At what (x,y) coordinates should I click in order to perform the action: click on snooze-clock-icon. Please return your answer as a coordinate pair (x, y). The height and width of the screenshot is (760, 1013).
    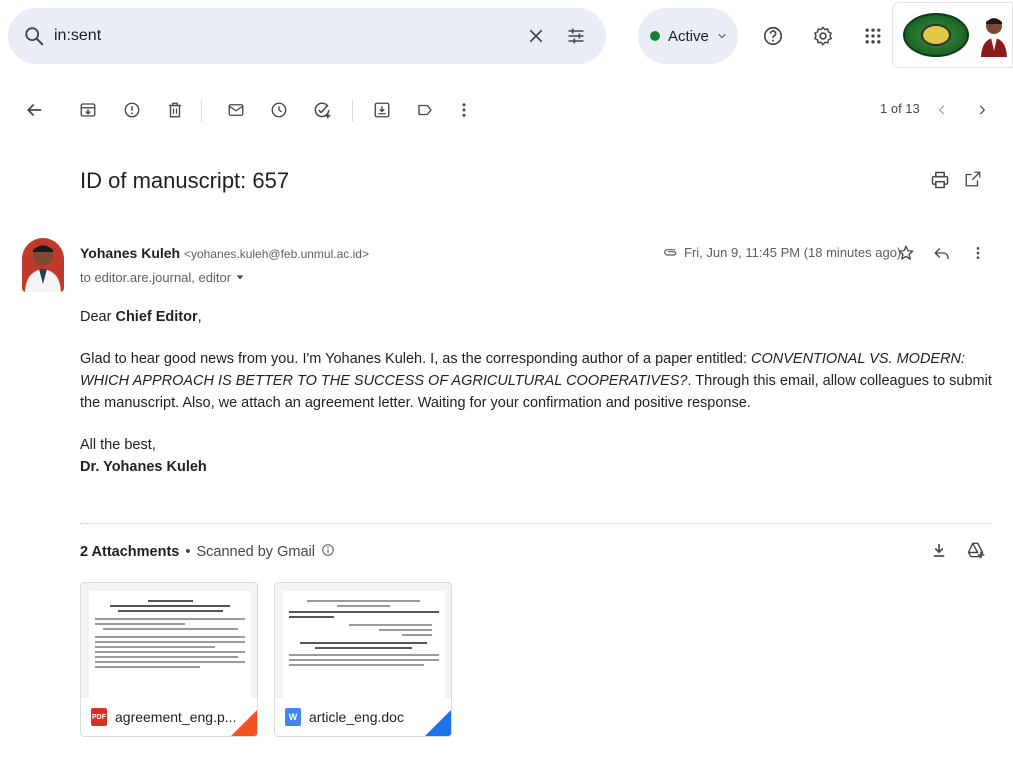
    Looking at the image, I should click on (279, 110).